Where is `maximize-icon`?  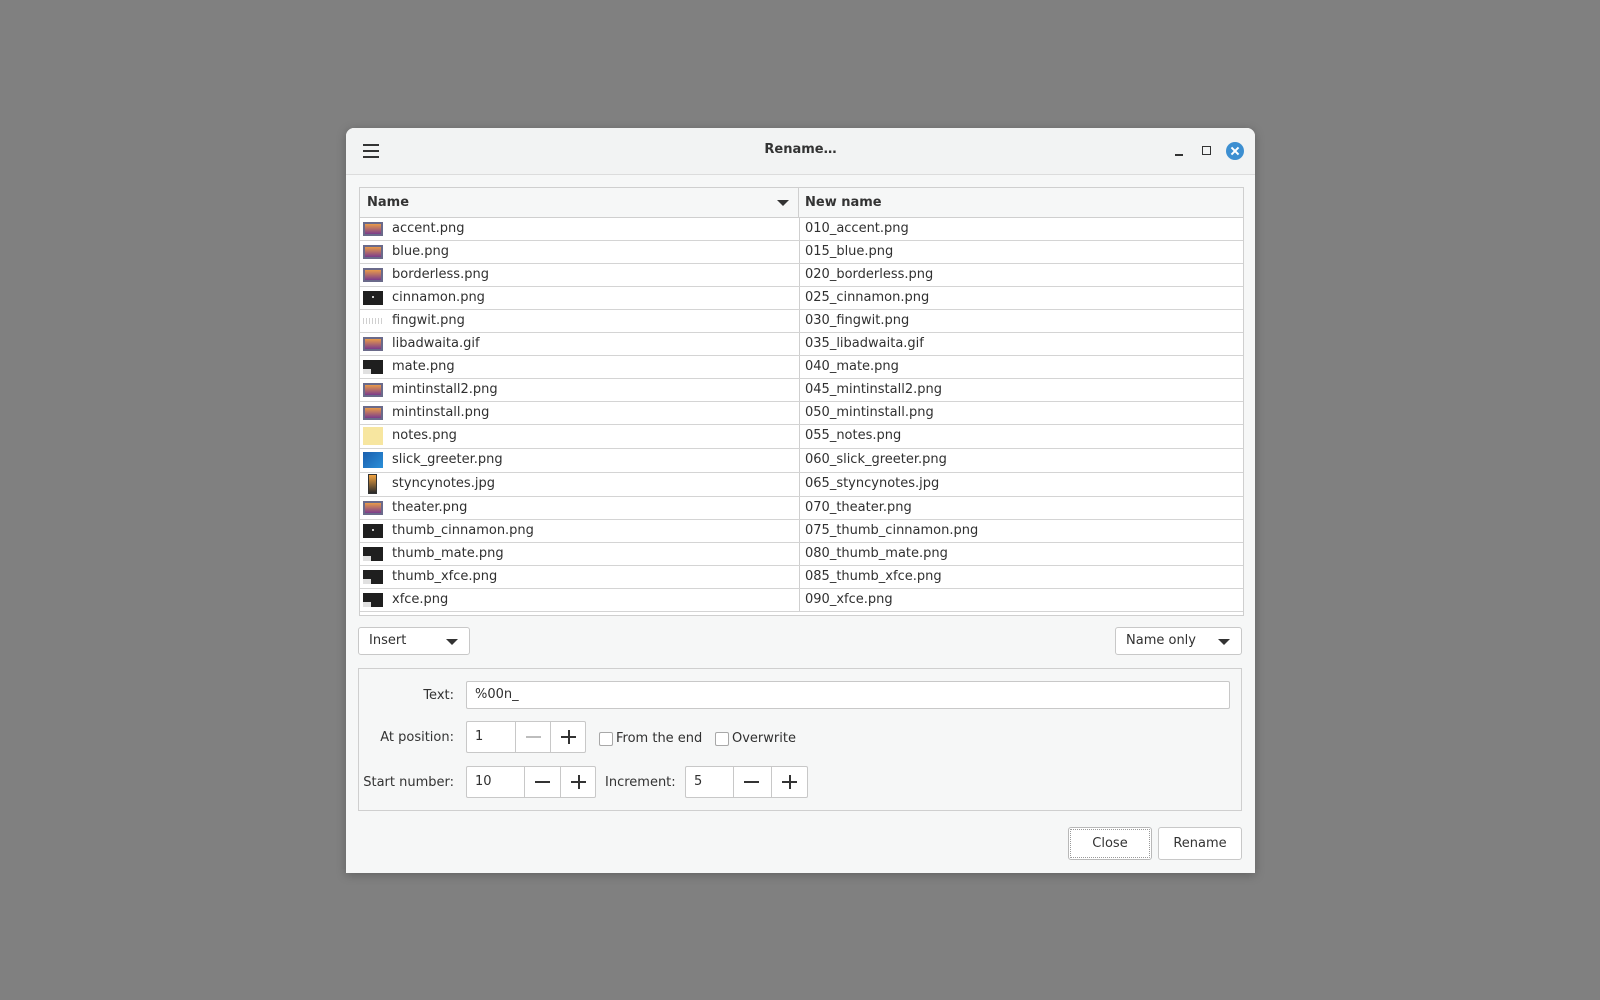
maximize-icon is located at coordinates (1207, 151).